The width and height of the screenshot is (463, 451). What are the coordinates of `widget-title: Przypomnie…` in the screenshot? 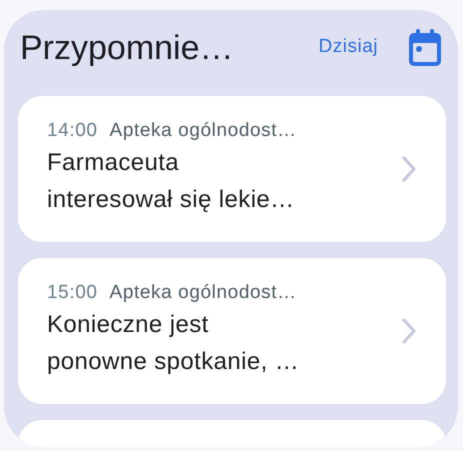 It's located at (127, 48).